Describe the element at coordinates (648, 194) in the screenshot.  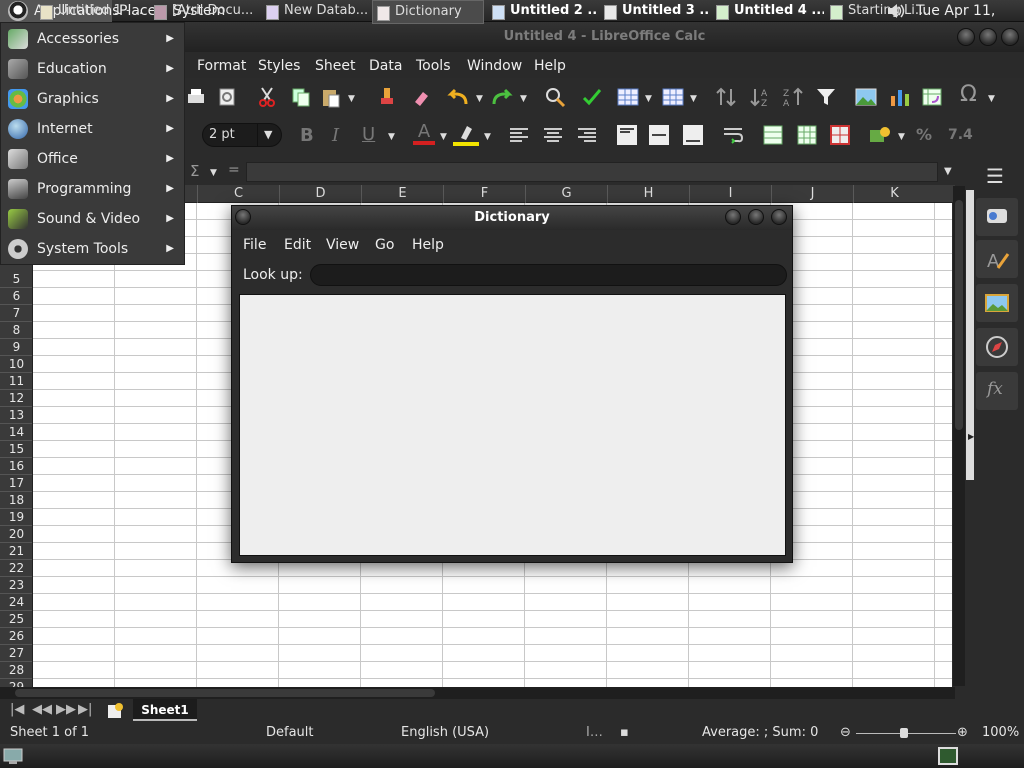
I see `column-header-h: H` at that location.